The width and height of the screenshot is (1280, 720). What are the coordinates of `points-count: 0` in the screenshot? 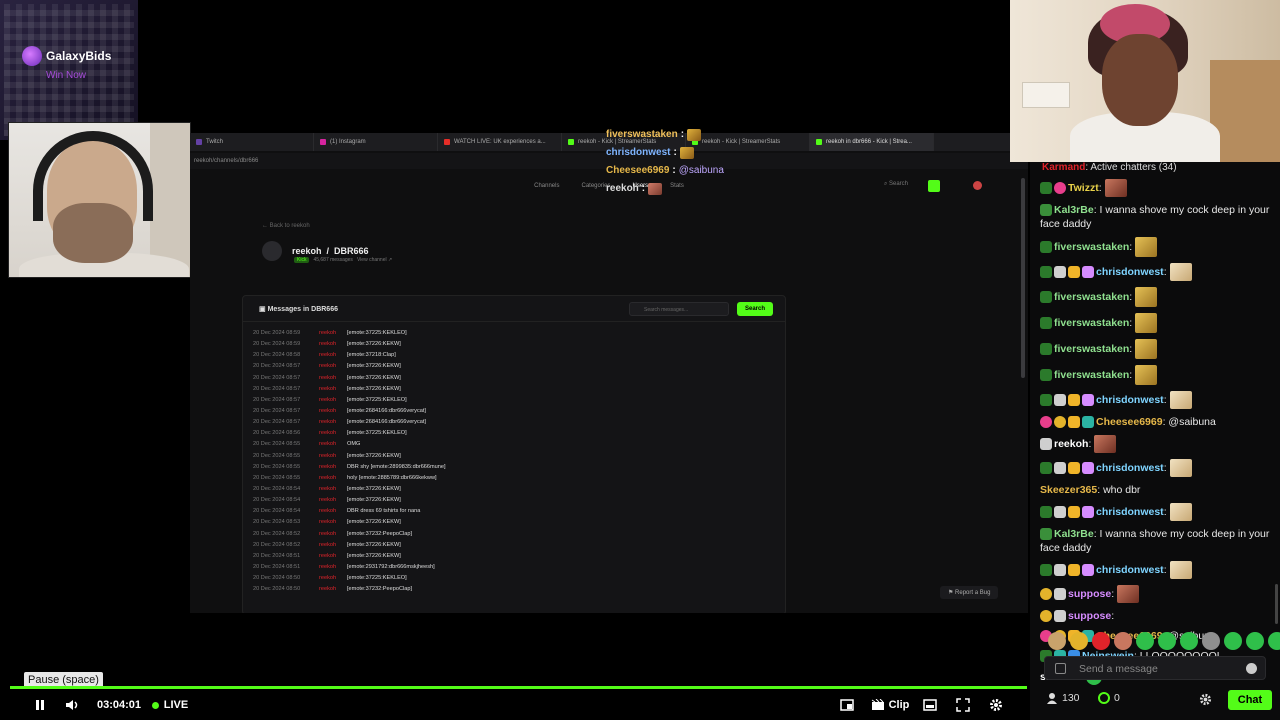 It's located at (1109, 698).